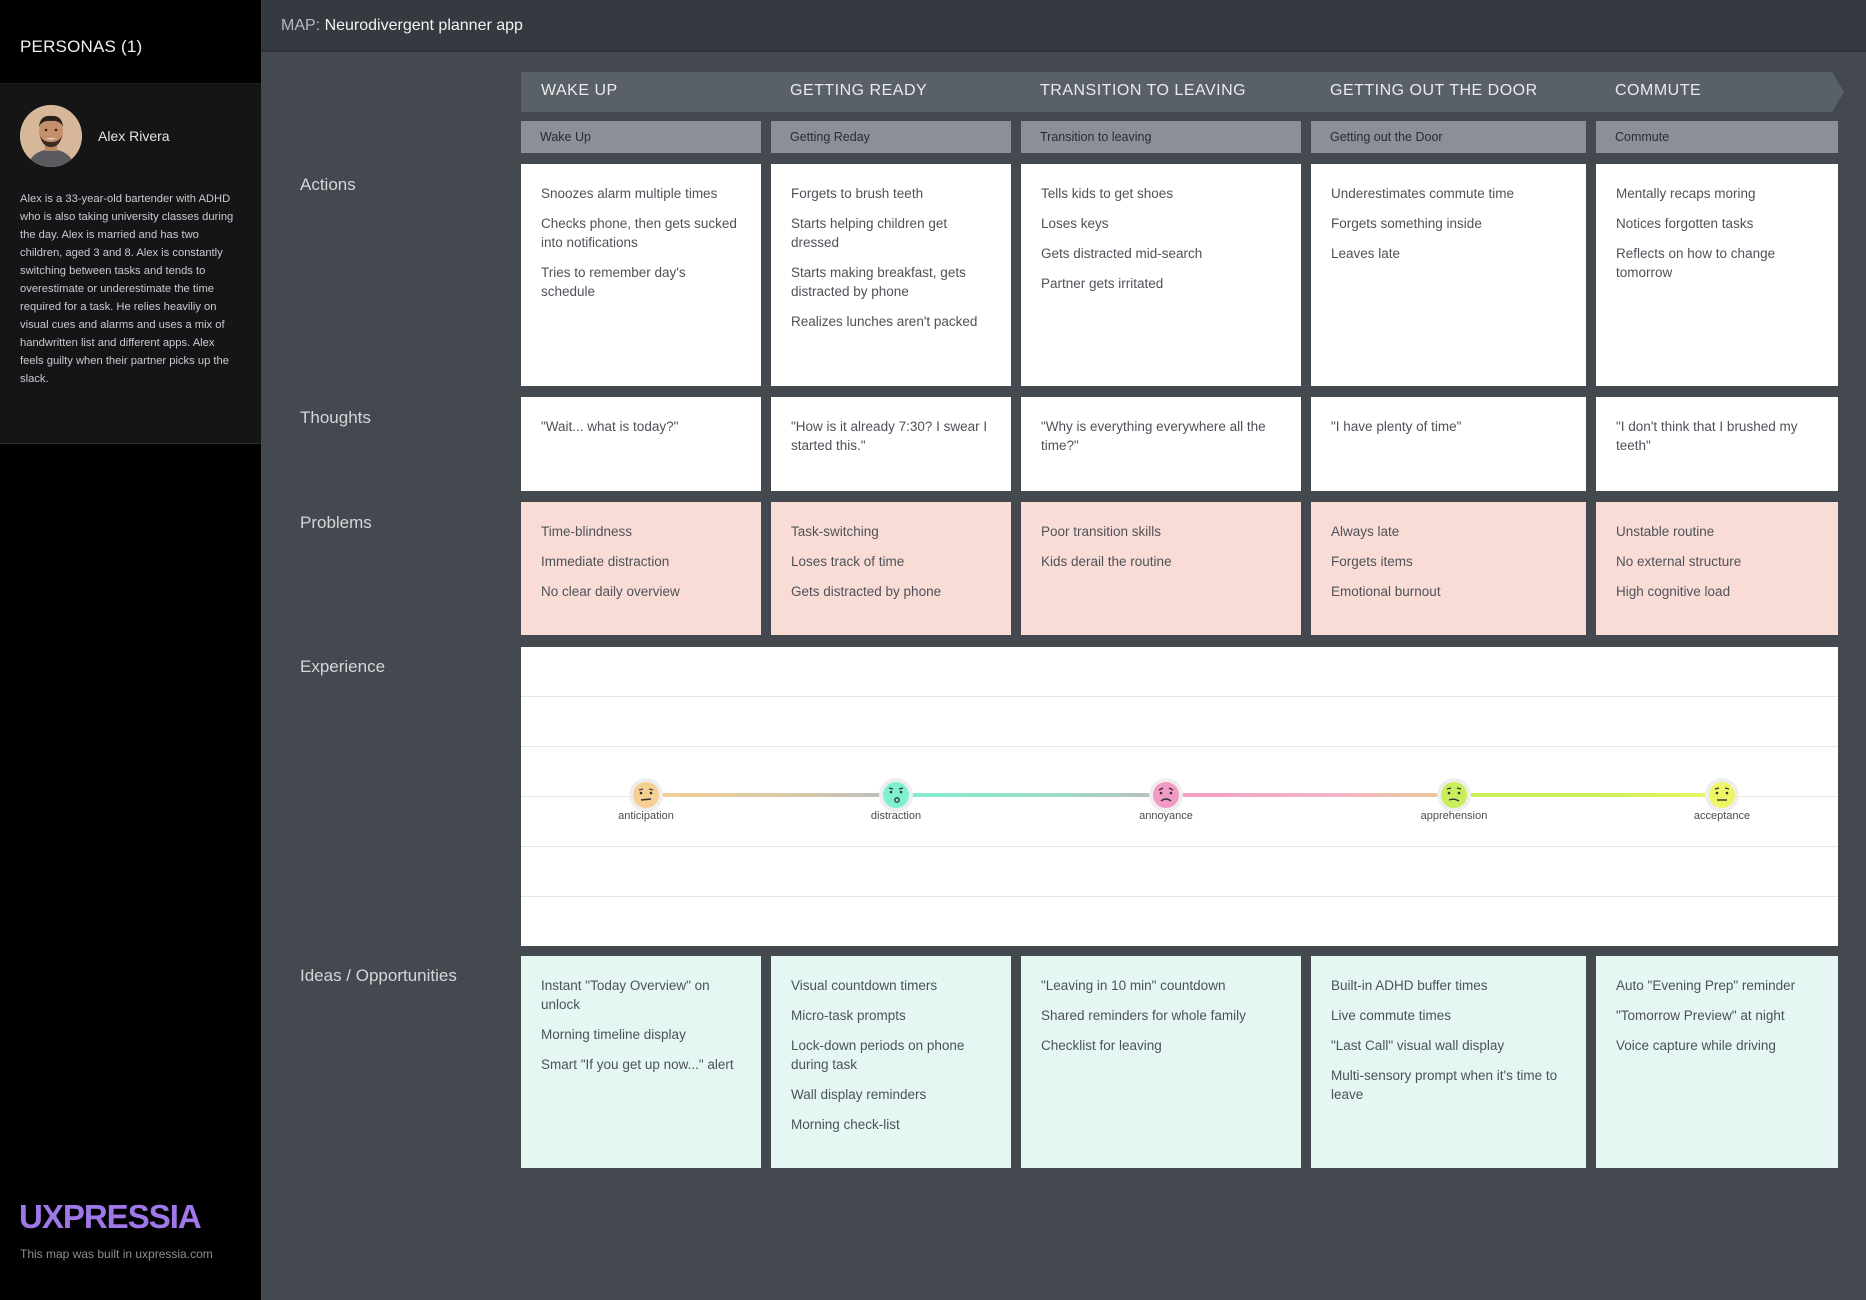 Image resolution: width=1866 pixels, height=1300 pixels. What do you see at coordinates (1658, 90) in the screenshot?
I see `stage-title: COMMUTE` at bounding box center [1658, 90].